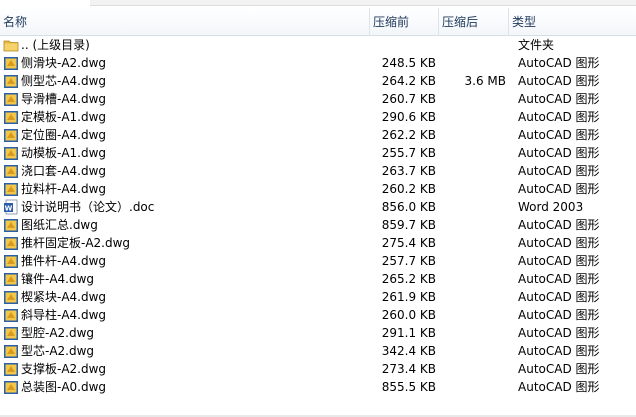  Describe the element at coordinates (318, 189) in the screenshot. I see `file-row: 拉料杆-A4.dwg 260.2 KB AutoCAD 图形` at that location.